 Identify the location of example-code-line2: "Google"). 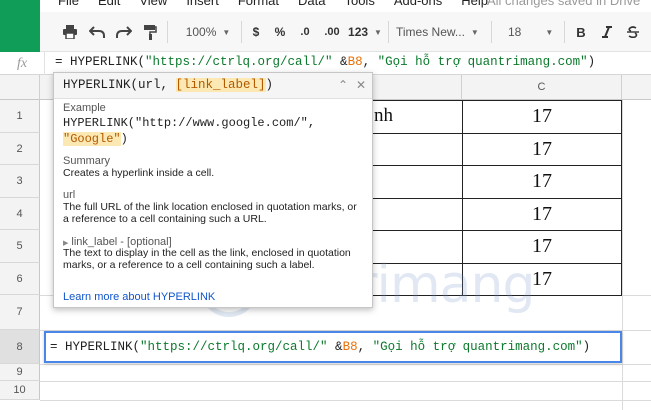
(95, 139).